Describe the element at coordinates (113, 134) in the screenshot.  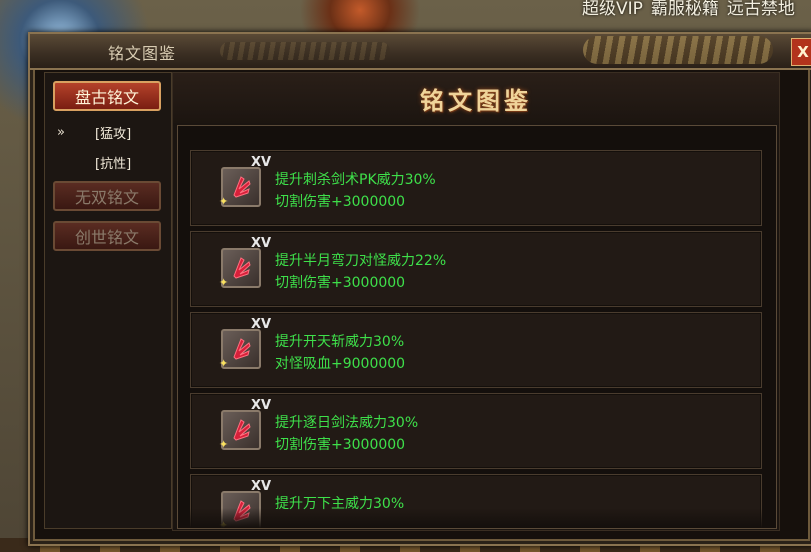
I see `subitem-label: [猛攻]` at that location.